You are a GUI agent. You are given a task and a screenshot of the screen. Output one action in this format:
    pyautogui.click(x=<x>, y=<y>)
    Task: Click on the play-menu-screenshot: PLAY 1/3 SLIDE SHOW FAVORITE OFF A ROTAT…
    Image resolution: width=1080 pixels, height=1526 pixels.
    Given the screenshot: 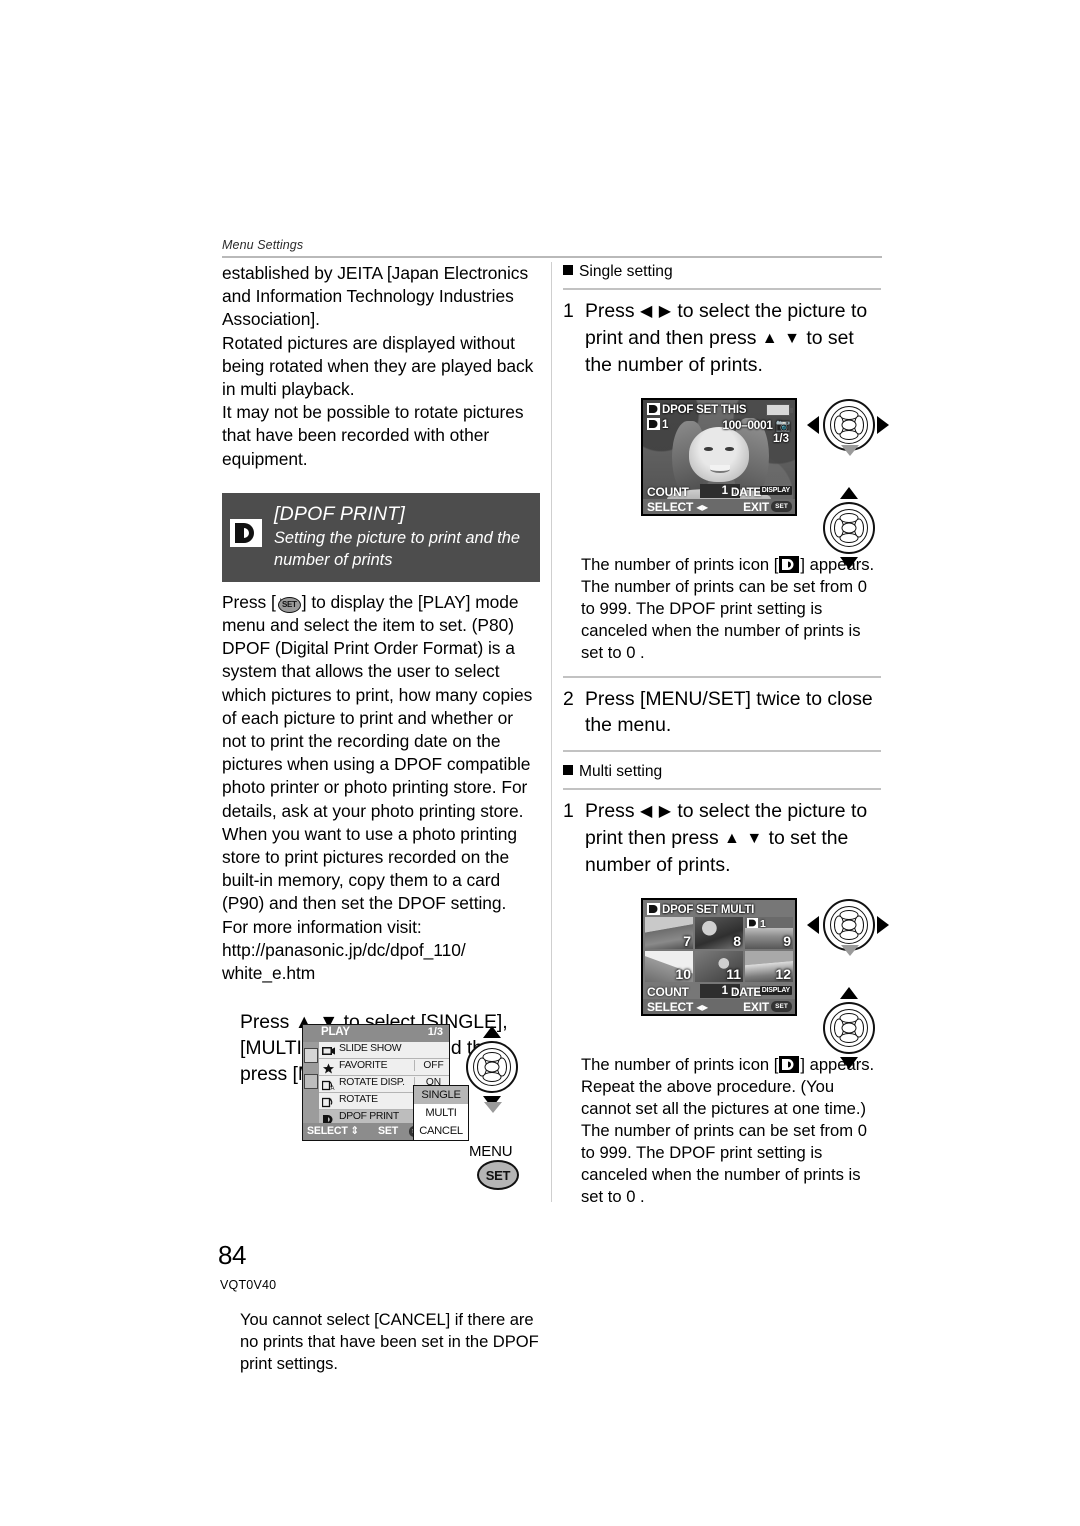 What is the action you would take?
    pyautogui.click(x=385, y=1082)
    